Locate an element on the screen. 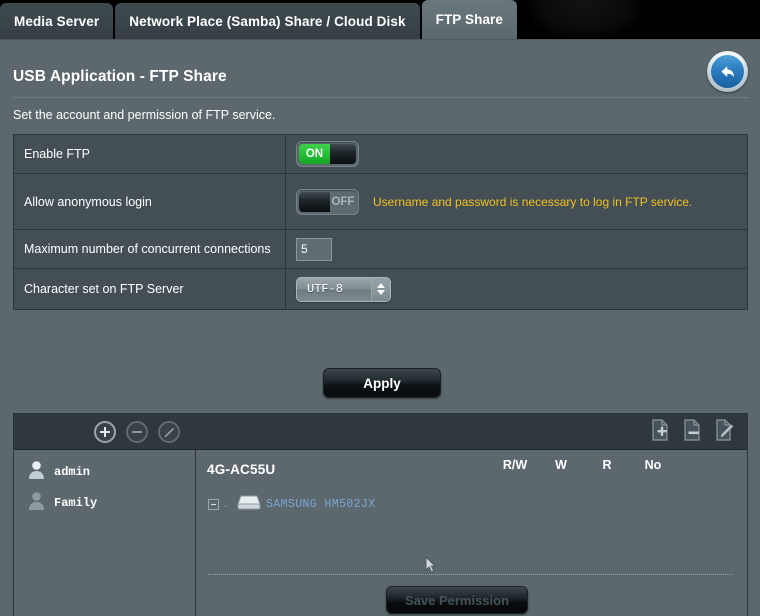  list-item: Family is located at coordinates (111, 503).